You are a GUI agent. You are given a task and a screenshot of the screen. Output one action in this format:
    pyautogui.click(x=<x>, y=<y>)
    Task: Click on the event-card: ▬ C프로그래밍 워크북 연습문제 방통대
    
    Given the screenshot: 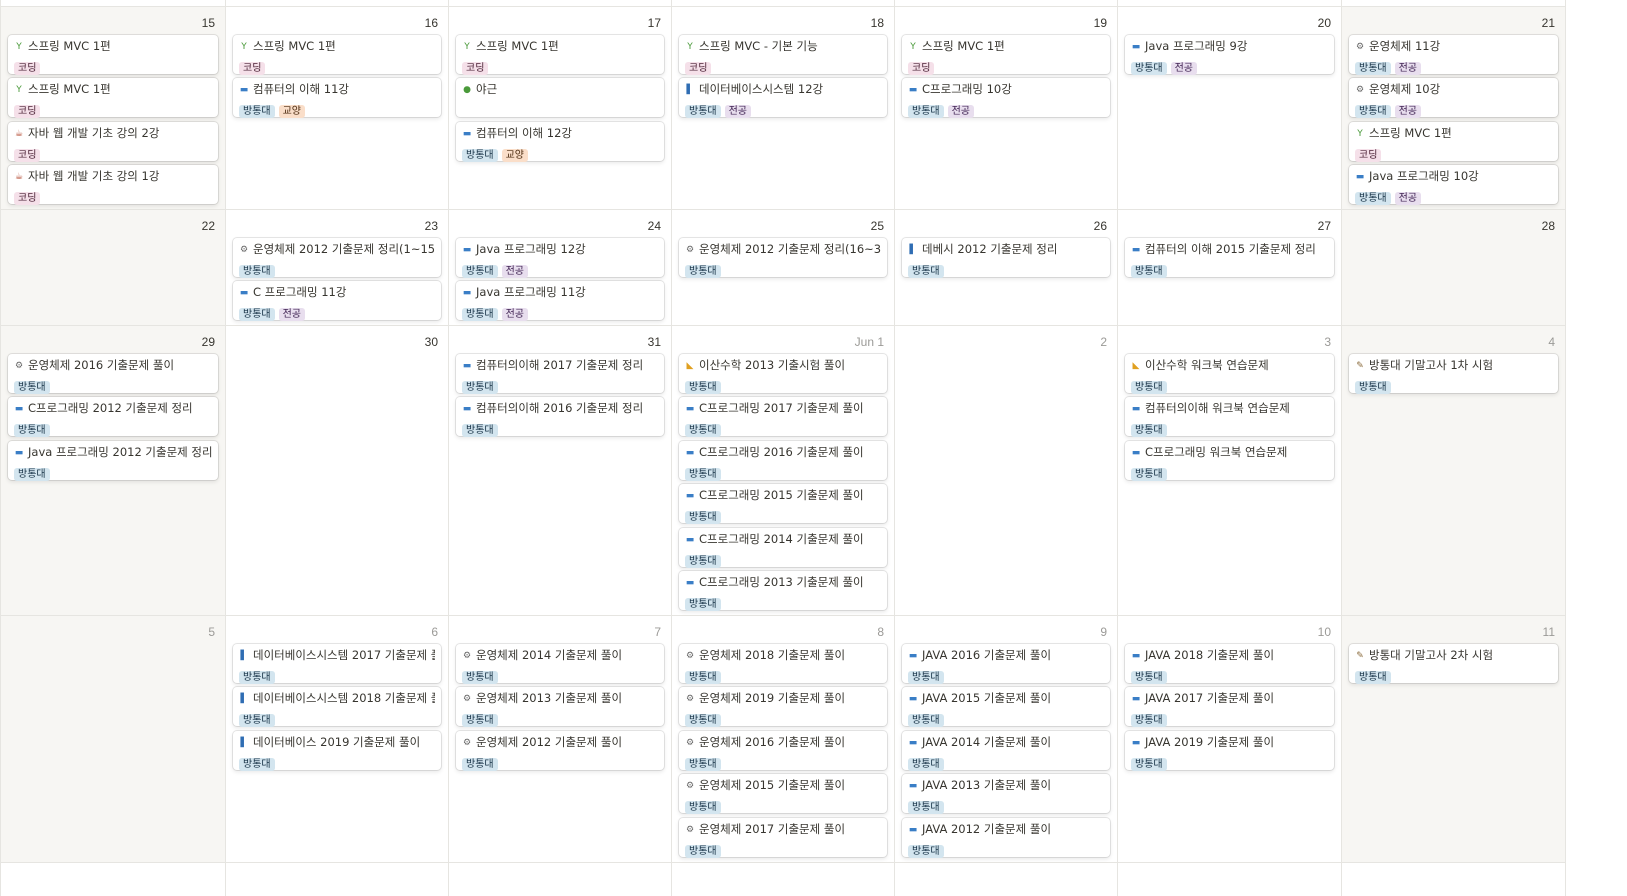 What is the action you would take?
    pyautogui.click(x=1229, y=460)
    